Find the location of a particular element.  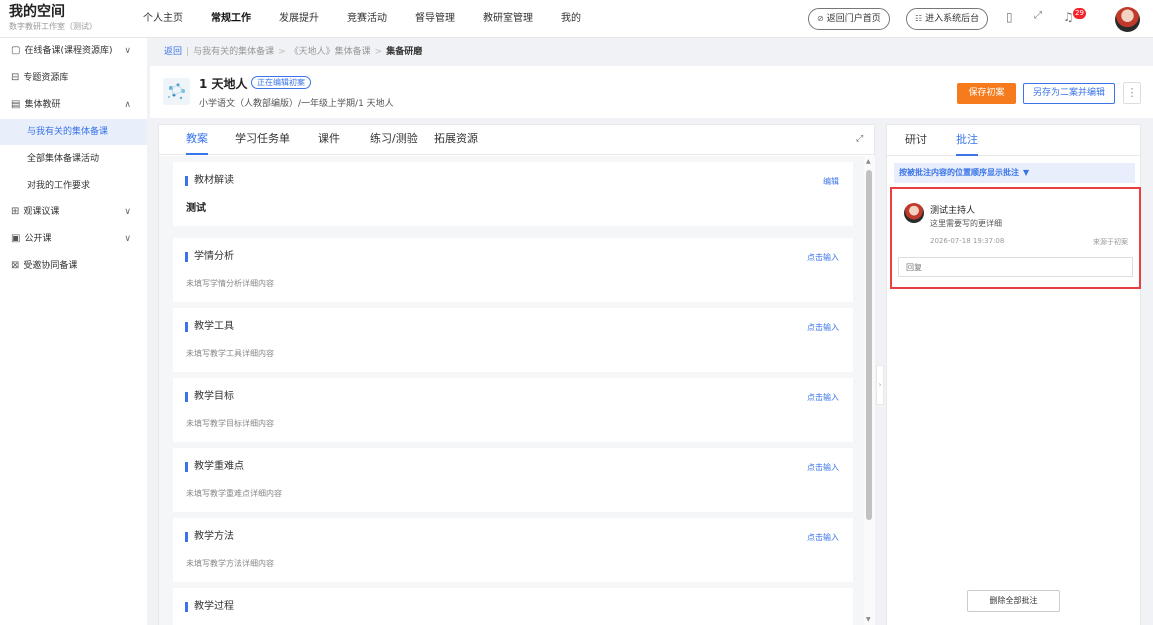

annotation-sort-dropdown: 按被批注内容的位置顺序显示批注 ▼ is located at coordinates (1014, 173).